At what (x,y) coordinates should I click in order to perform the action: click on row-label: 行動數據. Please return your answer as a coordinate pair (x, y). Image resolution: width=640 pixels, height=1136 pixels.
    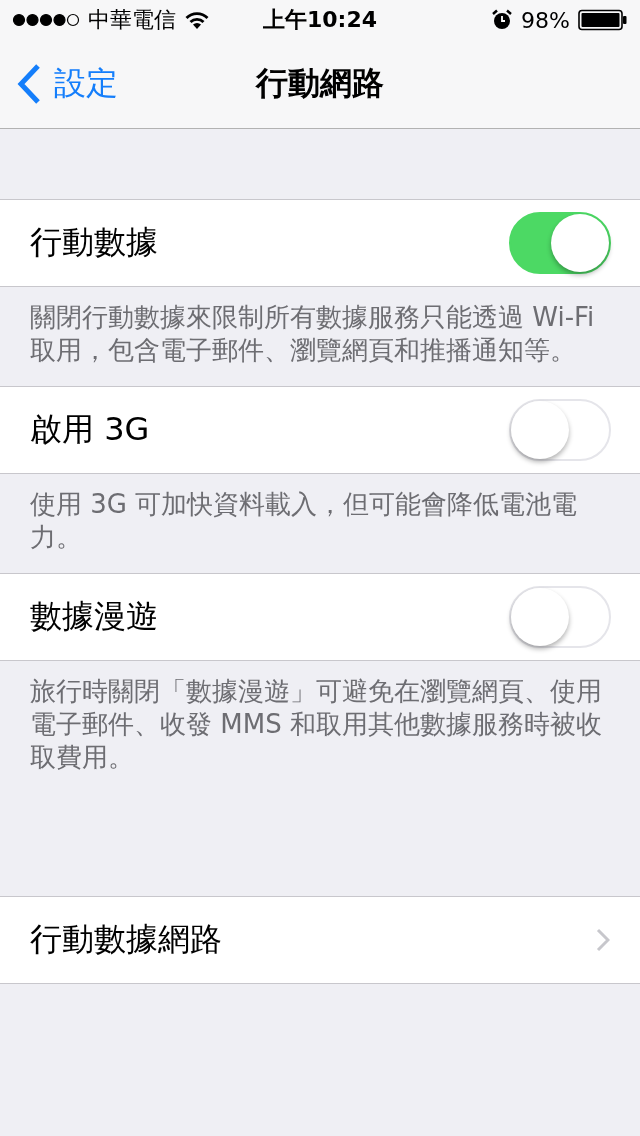
    Looking at the image, I should click on (94, 242).